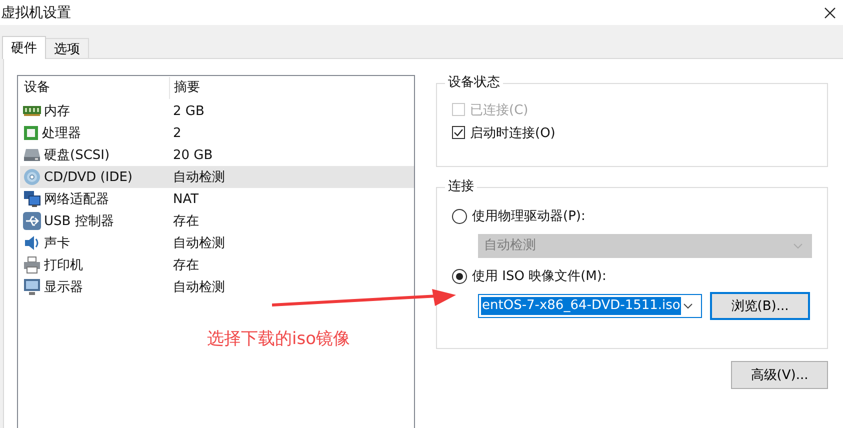 Image resolution: width=843 pixels, height=428 pixels. Describe the element at coordinates (185, 88) in the screenshot. I see `column-header: 摘要` at that location.